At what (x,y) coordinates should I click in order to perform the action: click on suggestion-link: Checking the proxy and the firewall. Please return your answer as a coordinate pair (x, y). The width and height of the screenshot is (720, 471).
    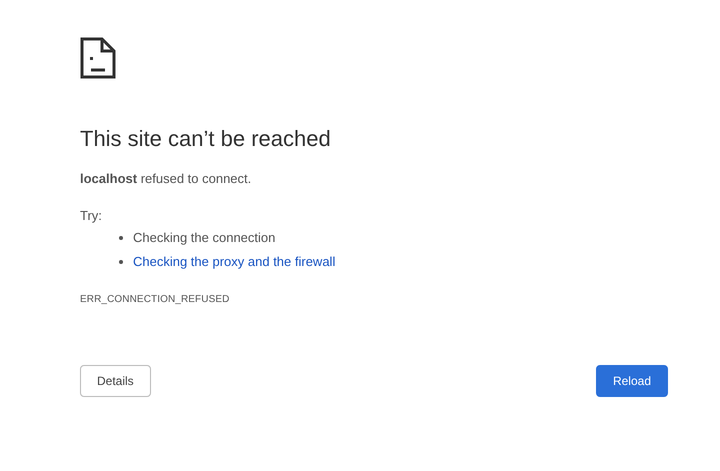
    Looking at the image, I should click on (234, 262).